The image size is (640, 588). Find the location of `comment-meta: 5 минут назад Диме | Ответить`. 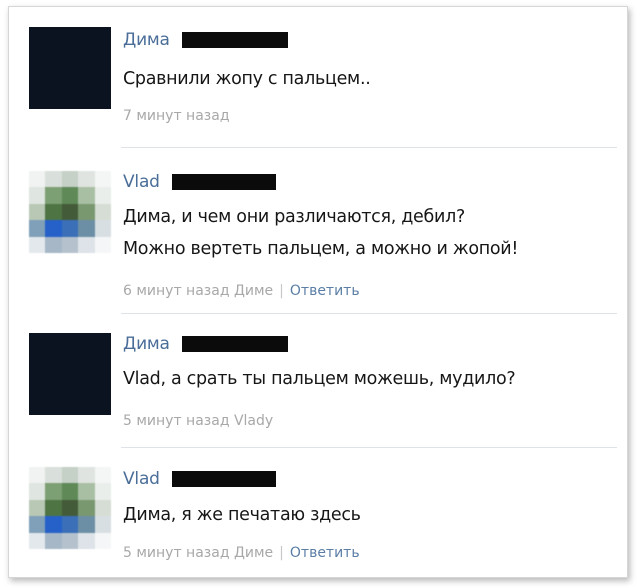

comment-meta: 5 минут назад Диме | Ответить is located at coordinates (241, 553).